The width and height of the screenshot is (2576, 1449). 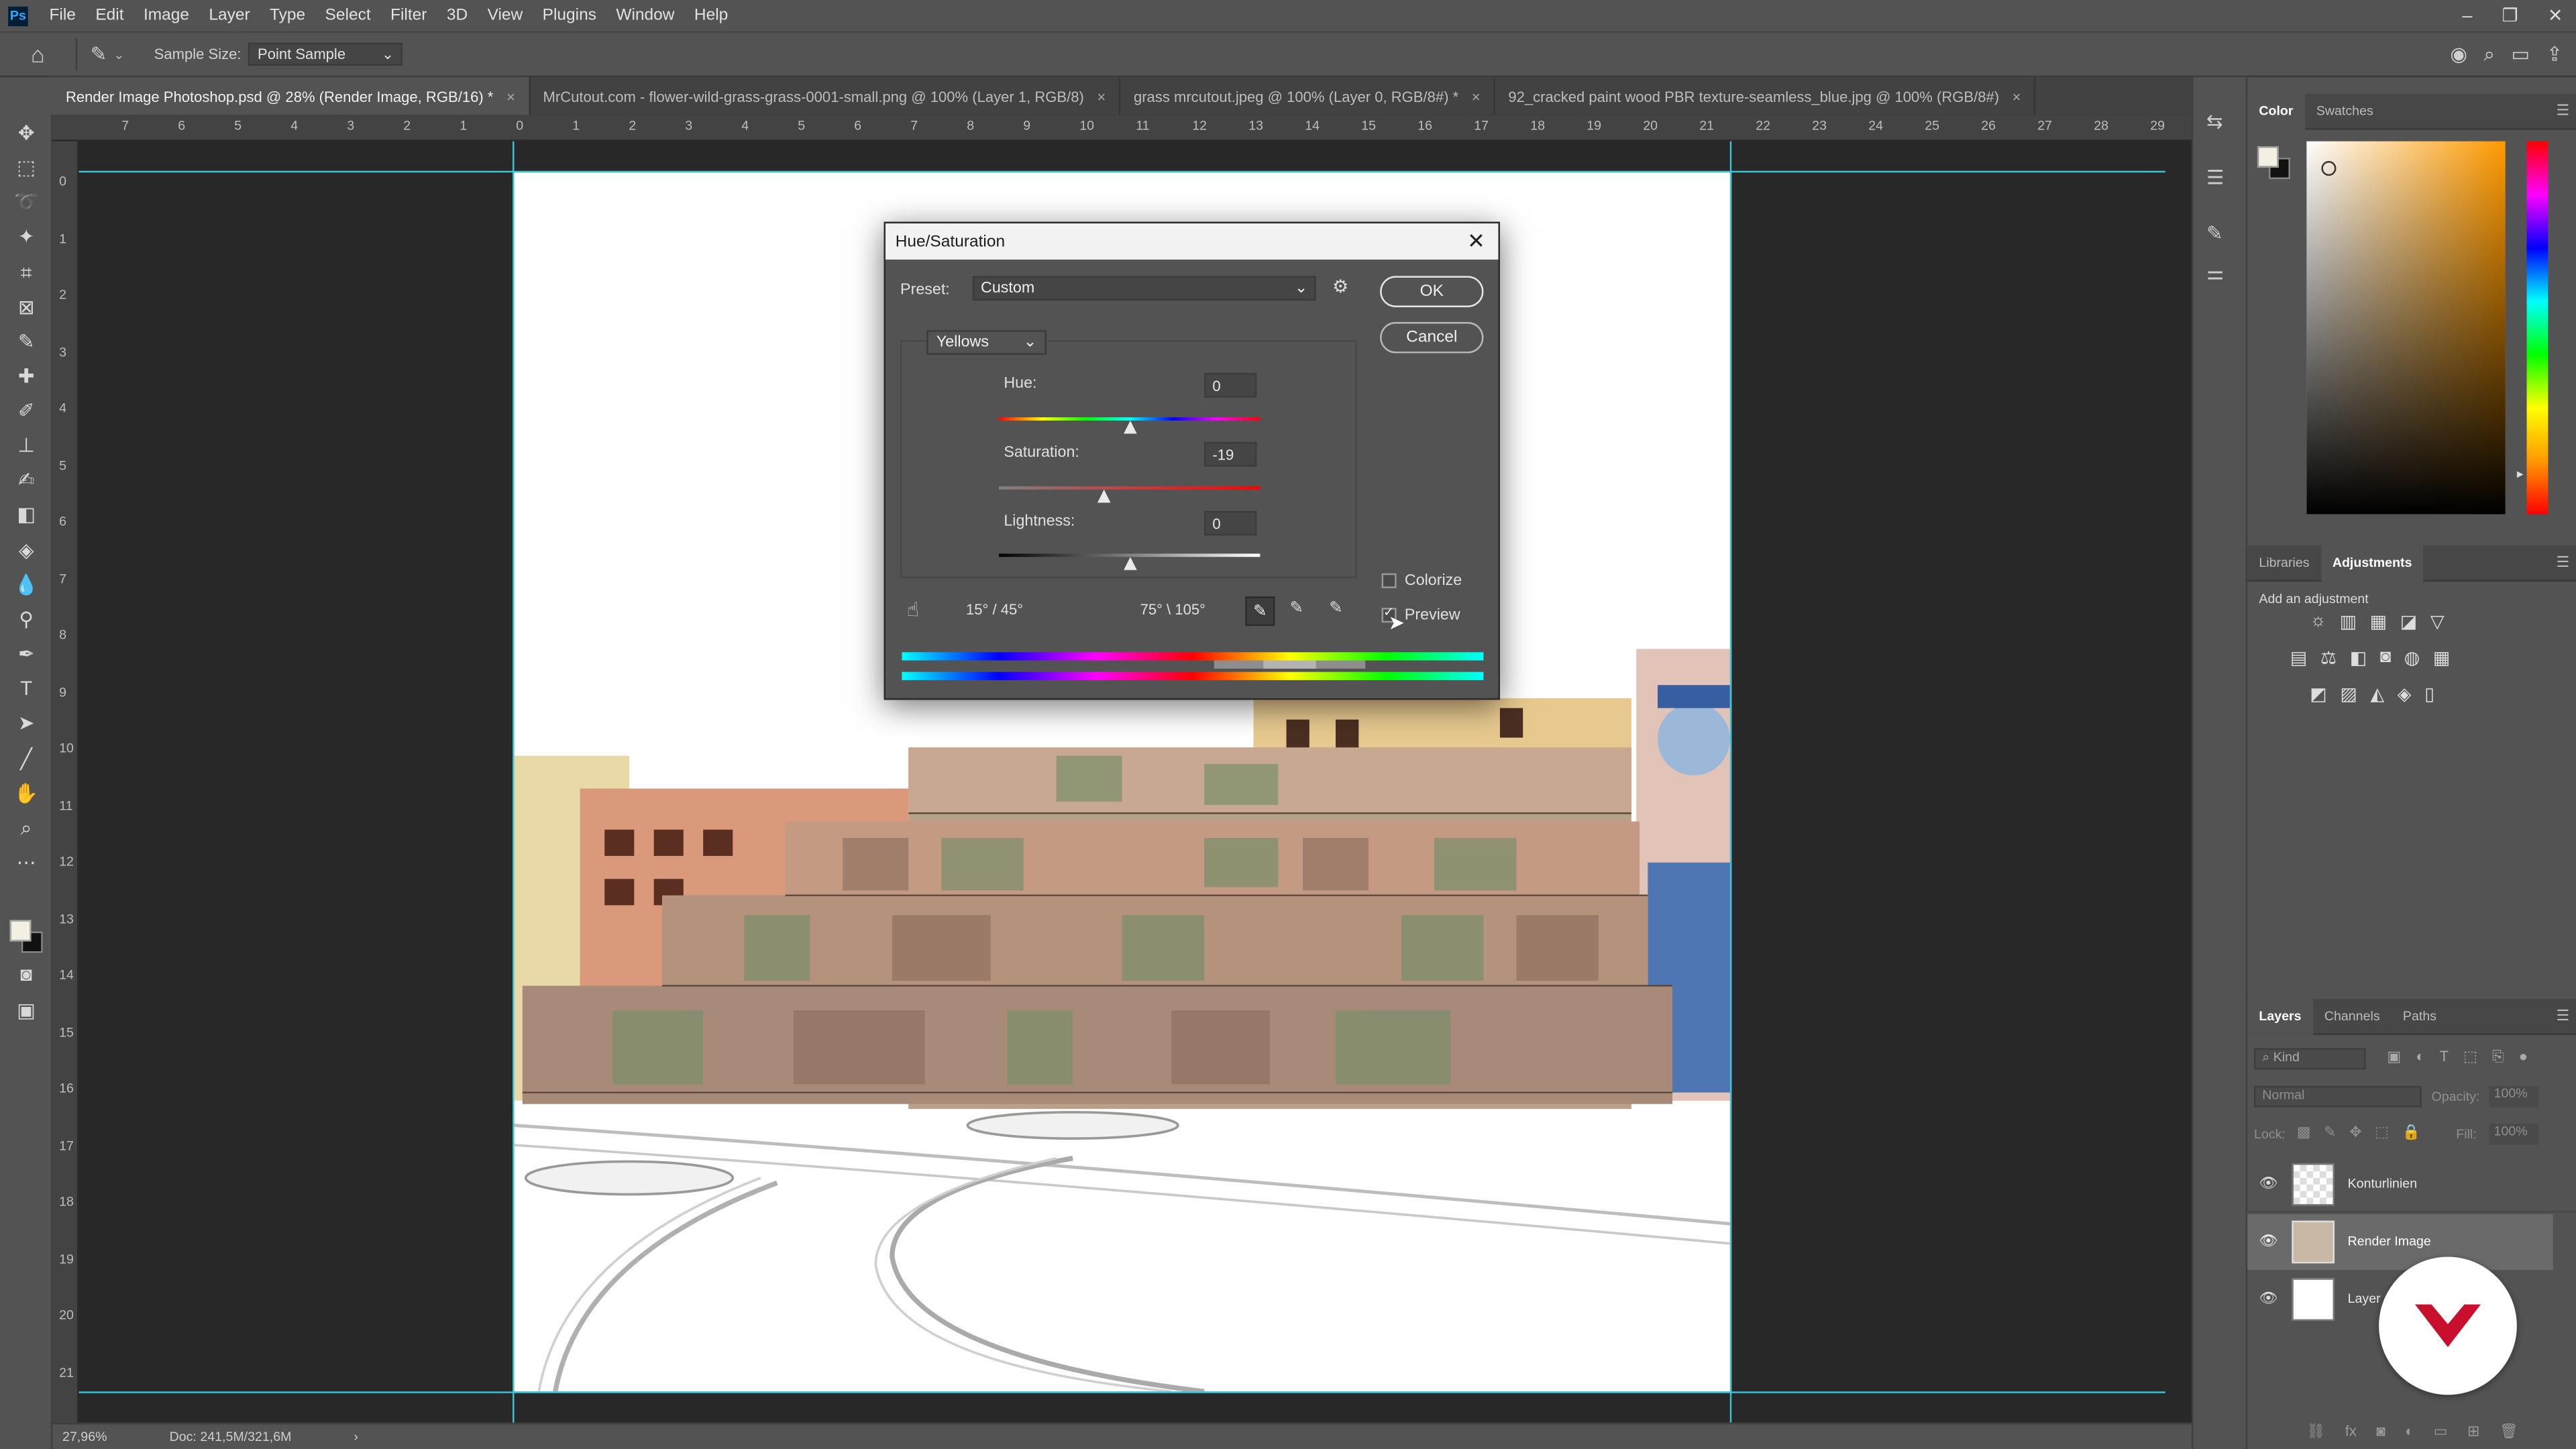 What do you see at coordinates (2509, 1432) in the screenshot?
I see `delete-layer-icon: 🗑` at bounding box center [2509, 1432].